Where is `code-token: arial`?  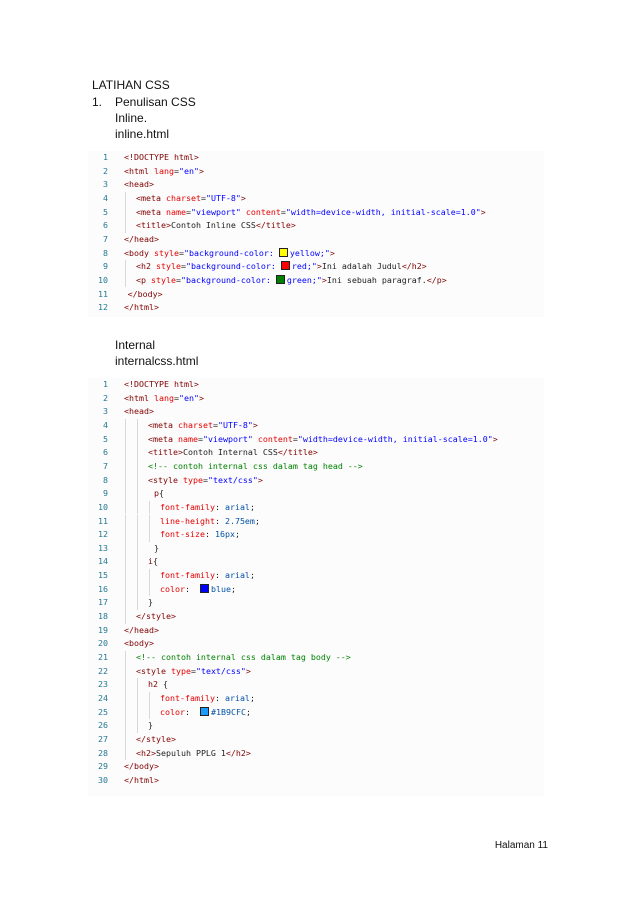
code-token: arial is located at coordinates (237, 697).